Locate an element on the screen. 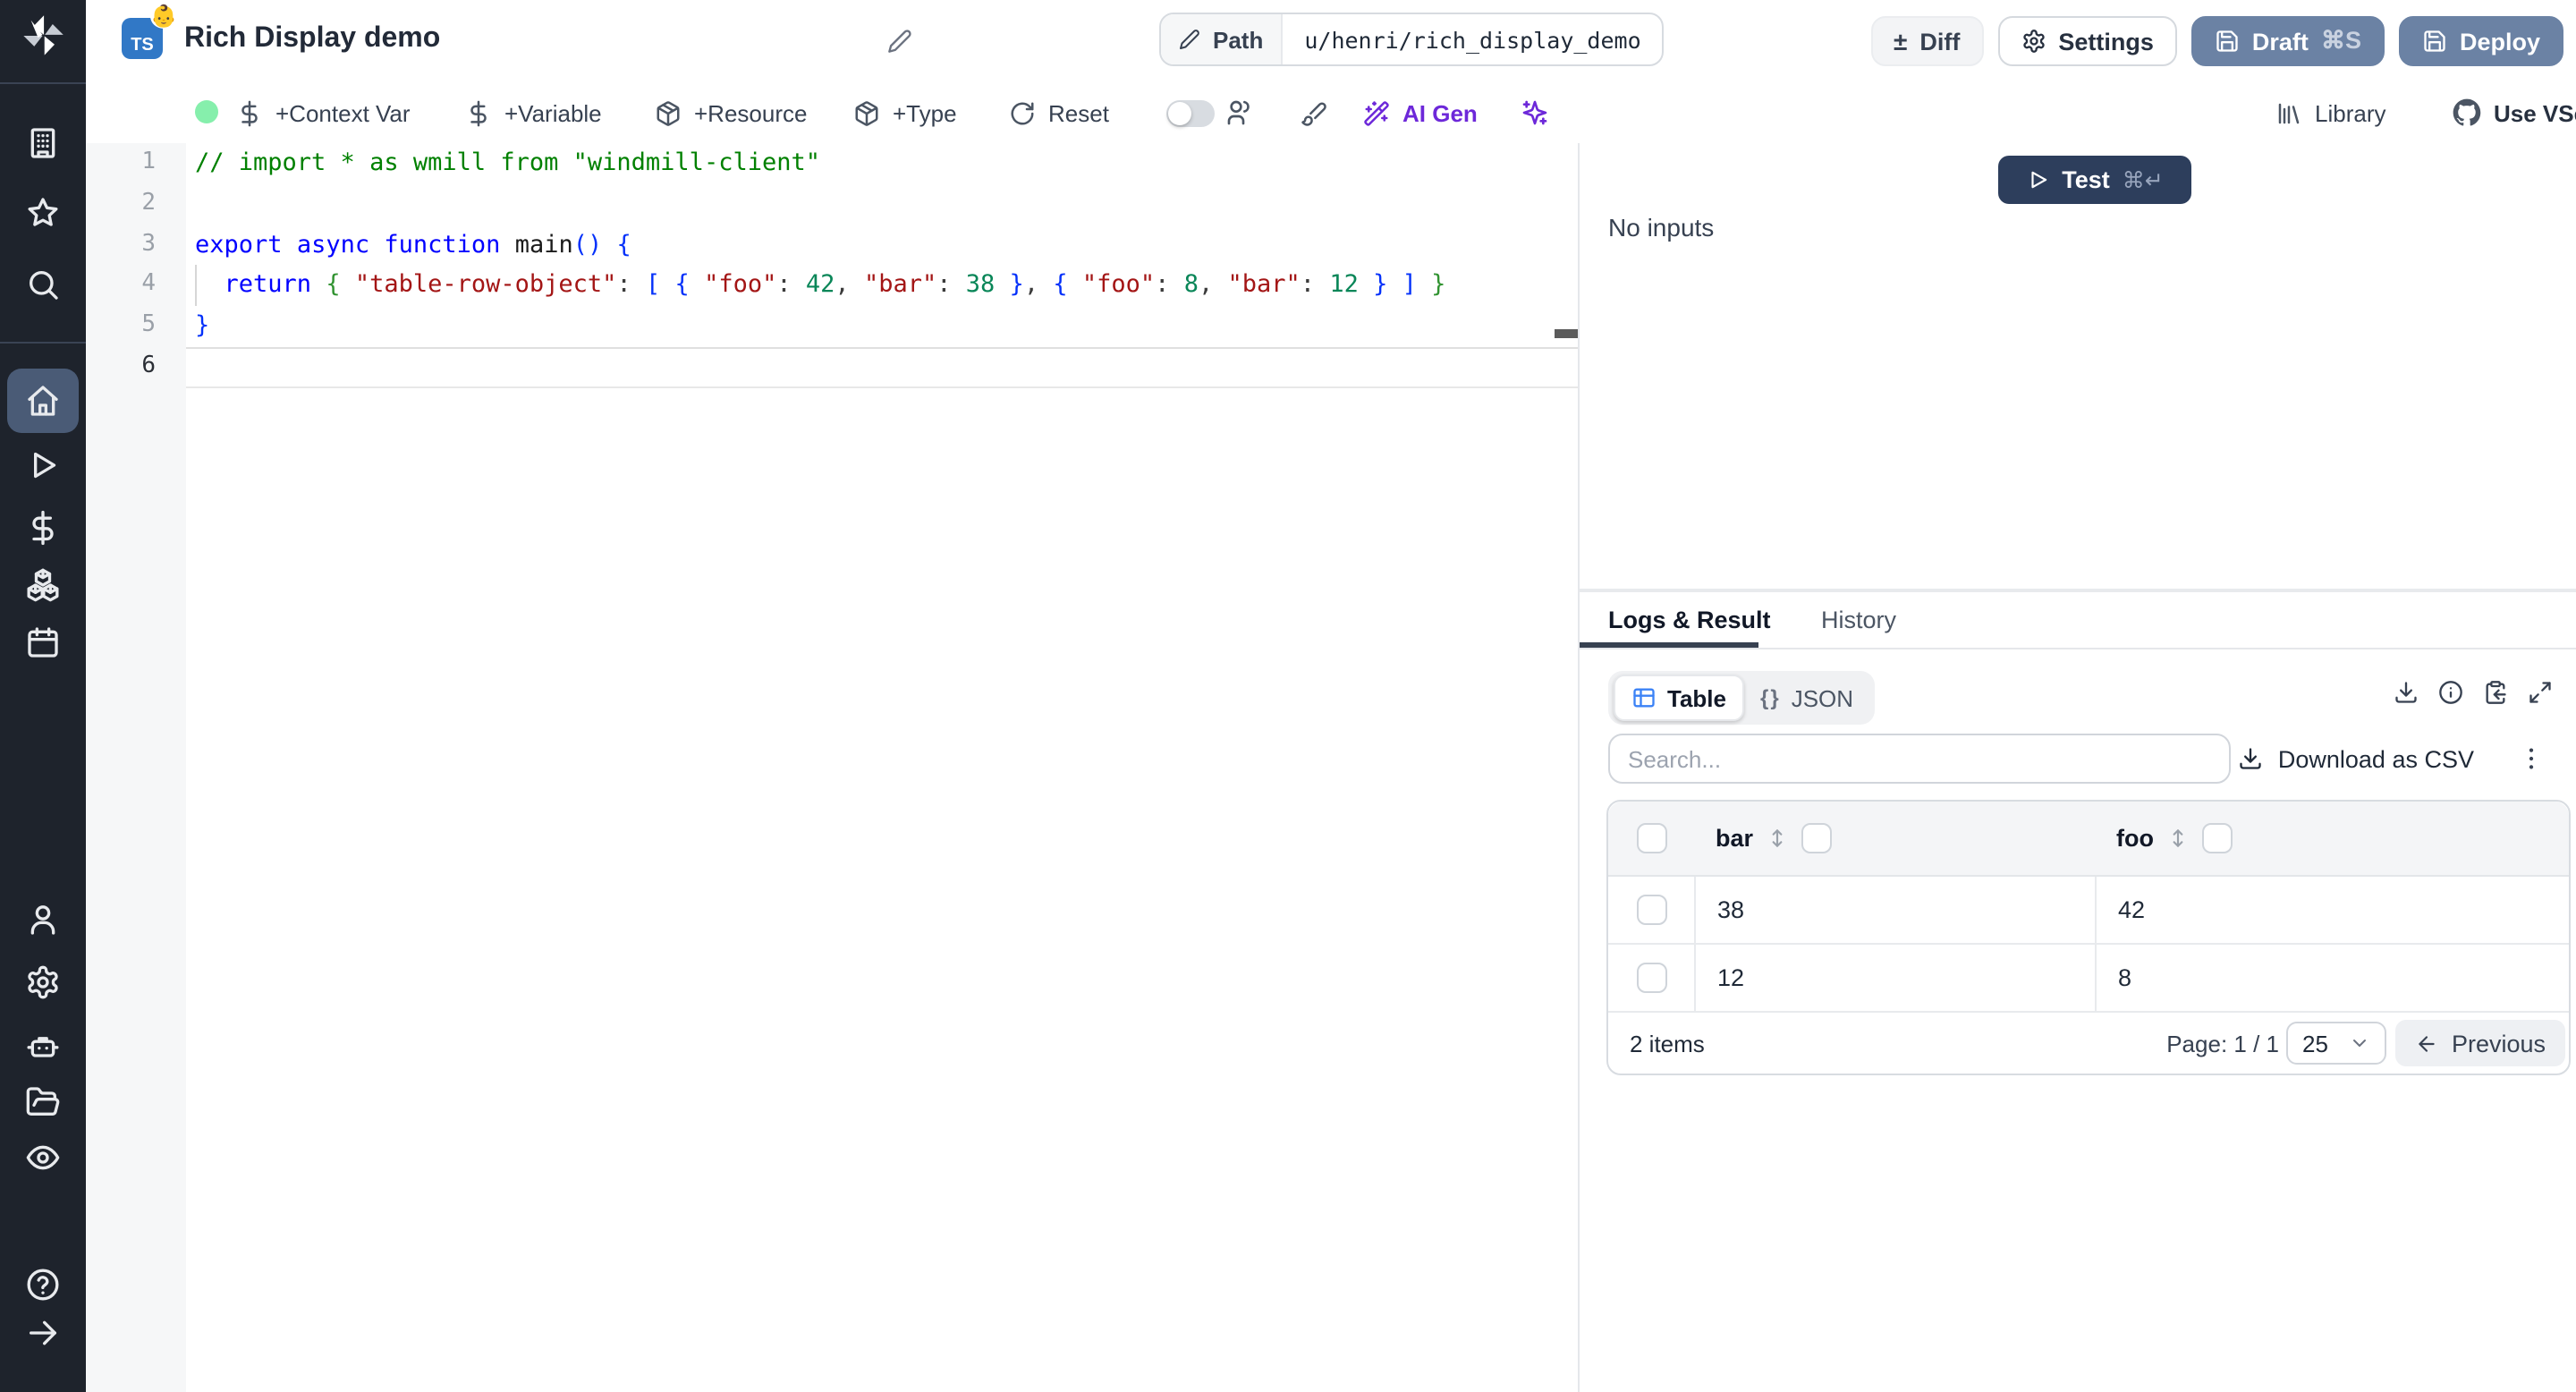  folder-icon is located at coordinates (43, 1102).